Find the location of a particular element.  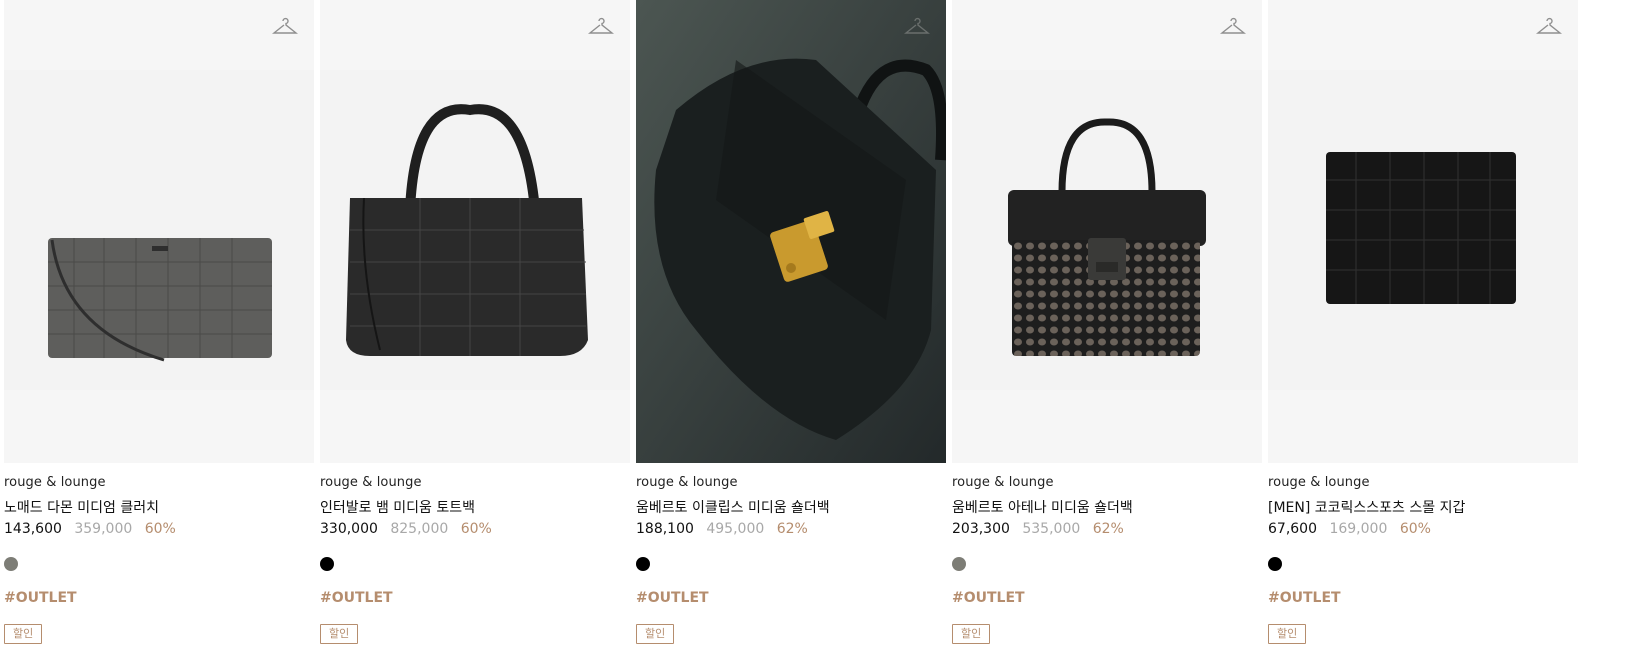

black-croc-wallet-image is located at coordinates (1423, 230).